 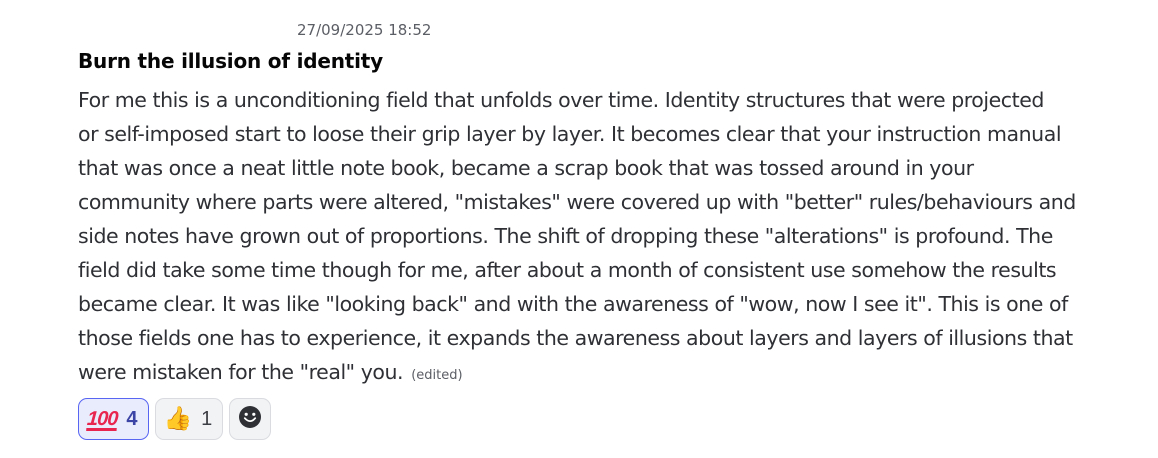 I want to click on reaction-count: 4, so click(x=132, y=418).